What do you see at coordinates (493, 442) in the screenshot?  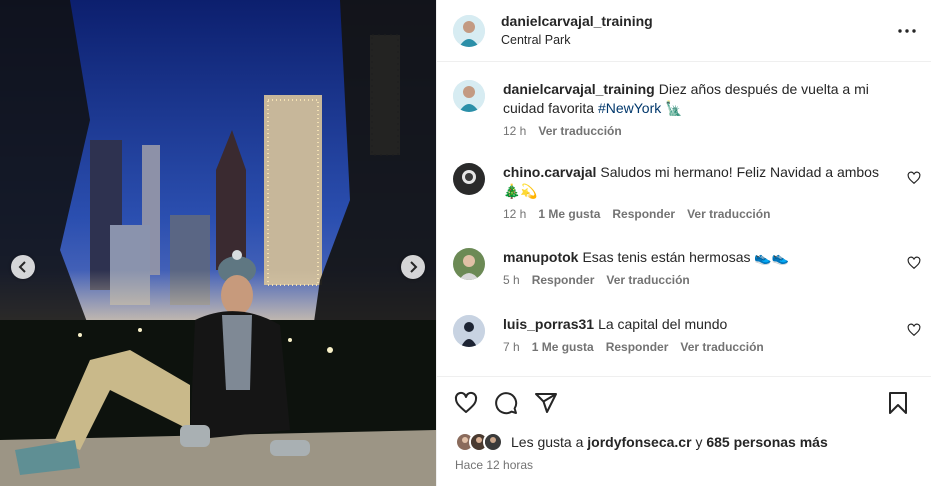 I see `avatar` at bounding box center [493, 442].